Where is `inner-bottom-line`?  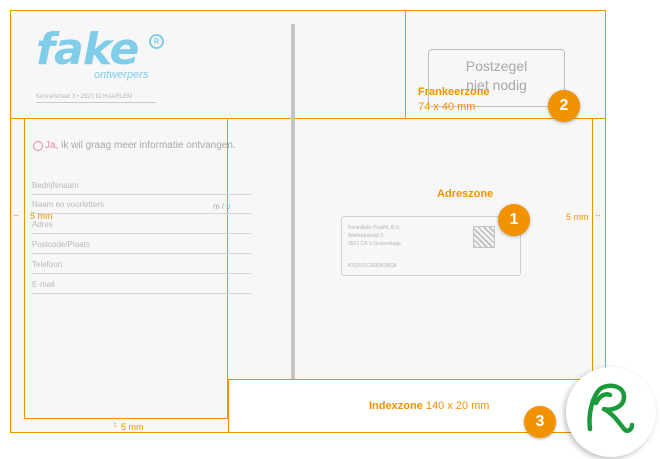 inner-bottom-line is located at coordinates (126, 418).